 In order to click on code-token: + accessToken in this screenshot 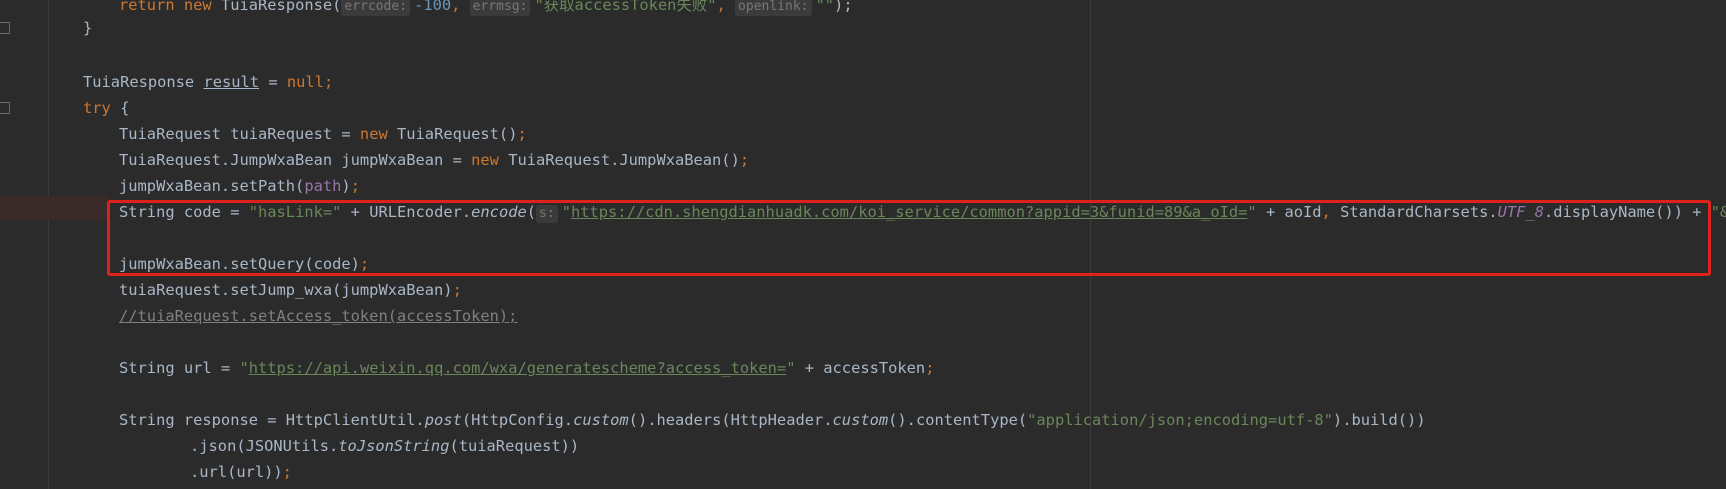, I will do `click(860, 368)`.